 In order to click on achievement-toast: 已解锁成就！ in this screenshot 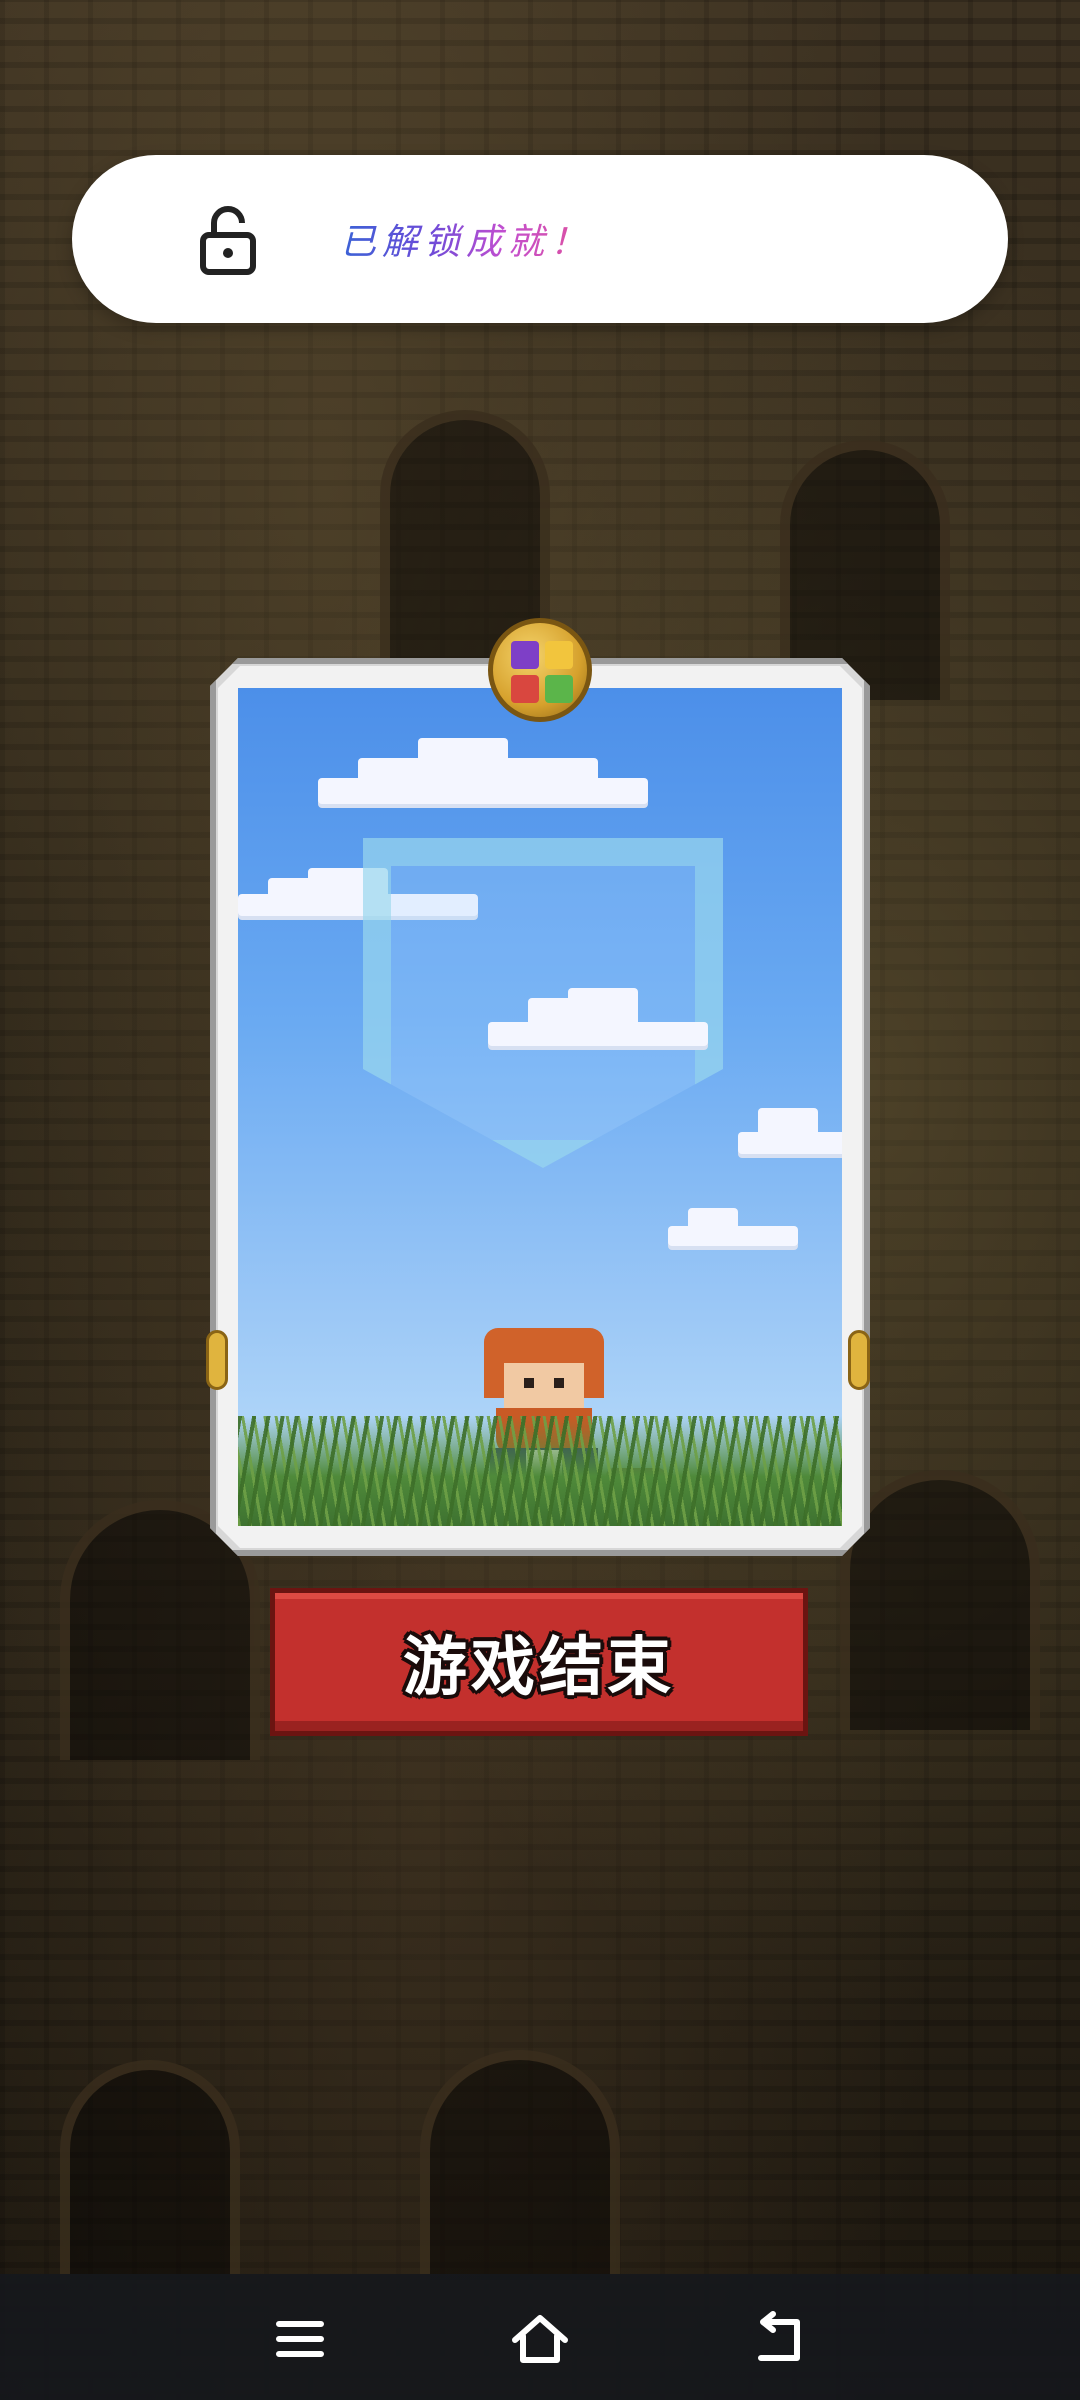, I will do `click(540, 239)`.